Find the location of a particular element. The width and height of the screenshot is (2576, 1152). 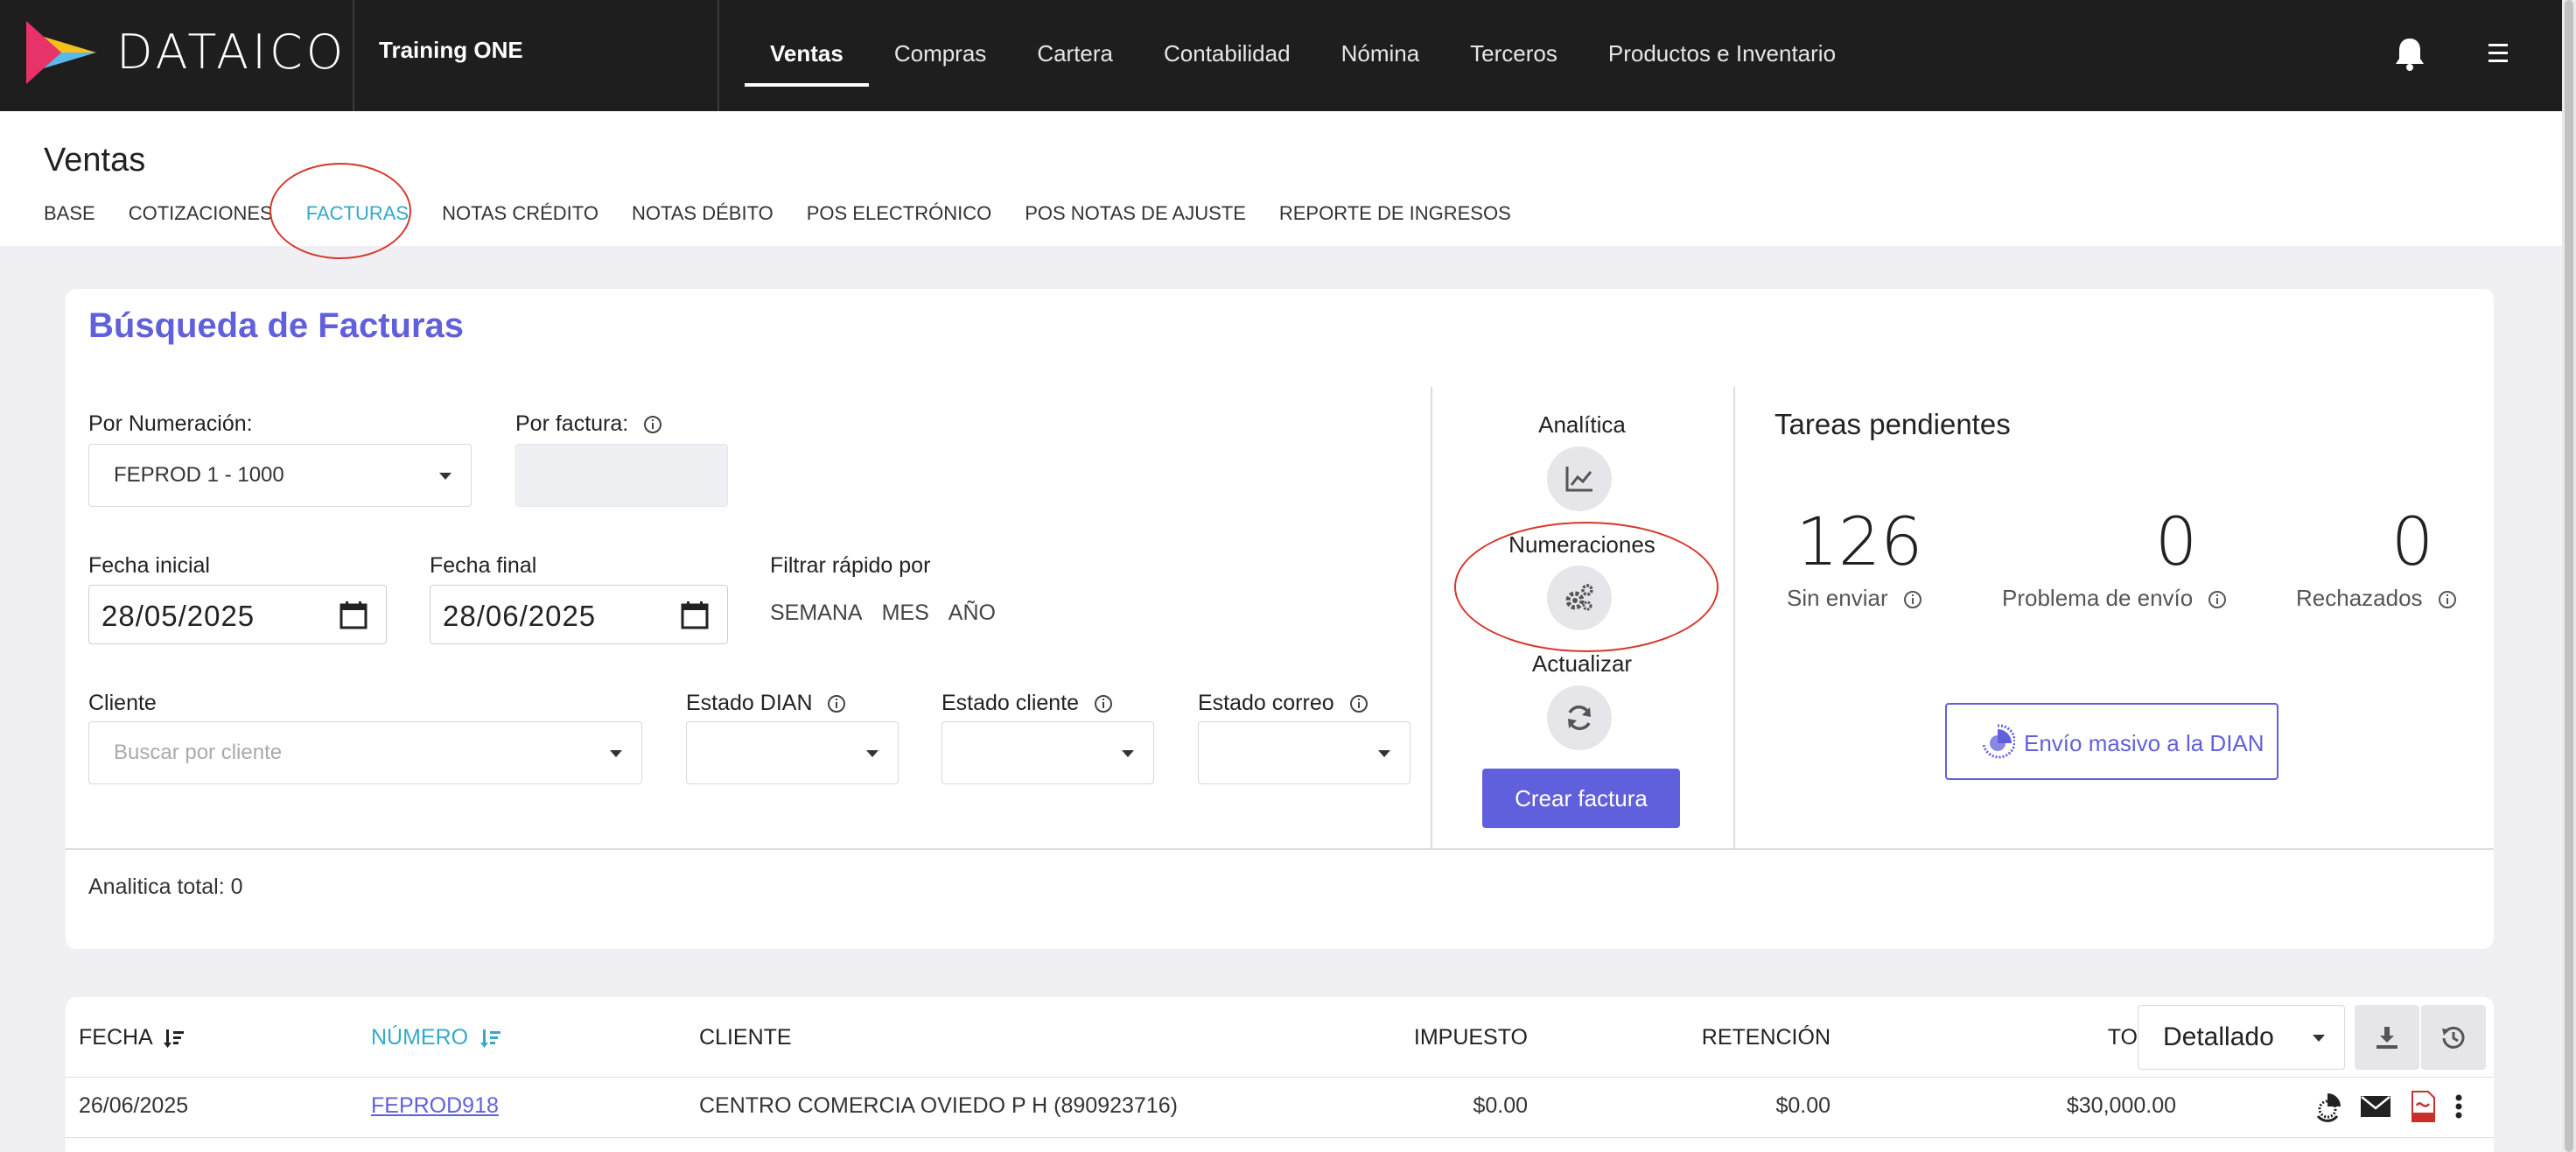

history-icon is located at coordinates (2453, 1037).